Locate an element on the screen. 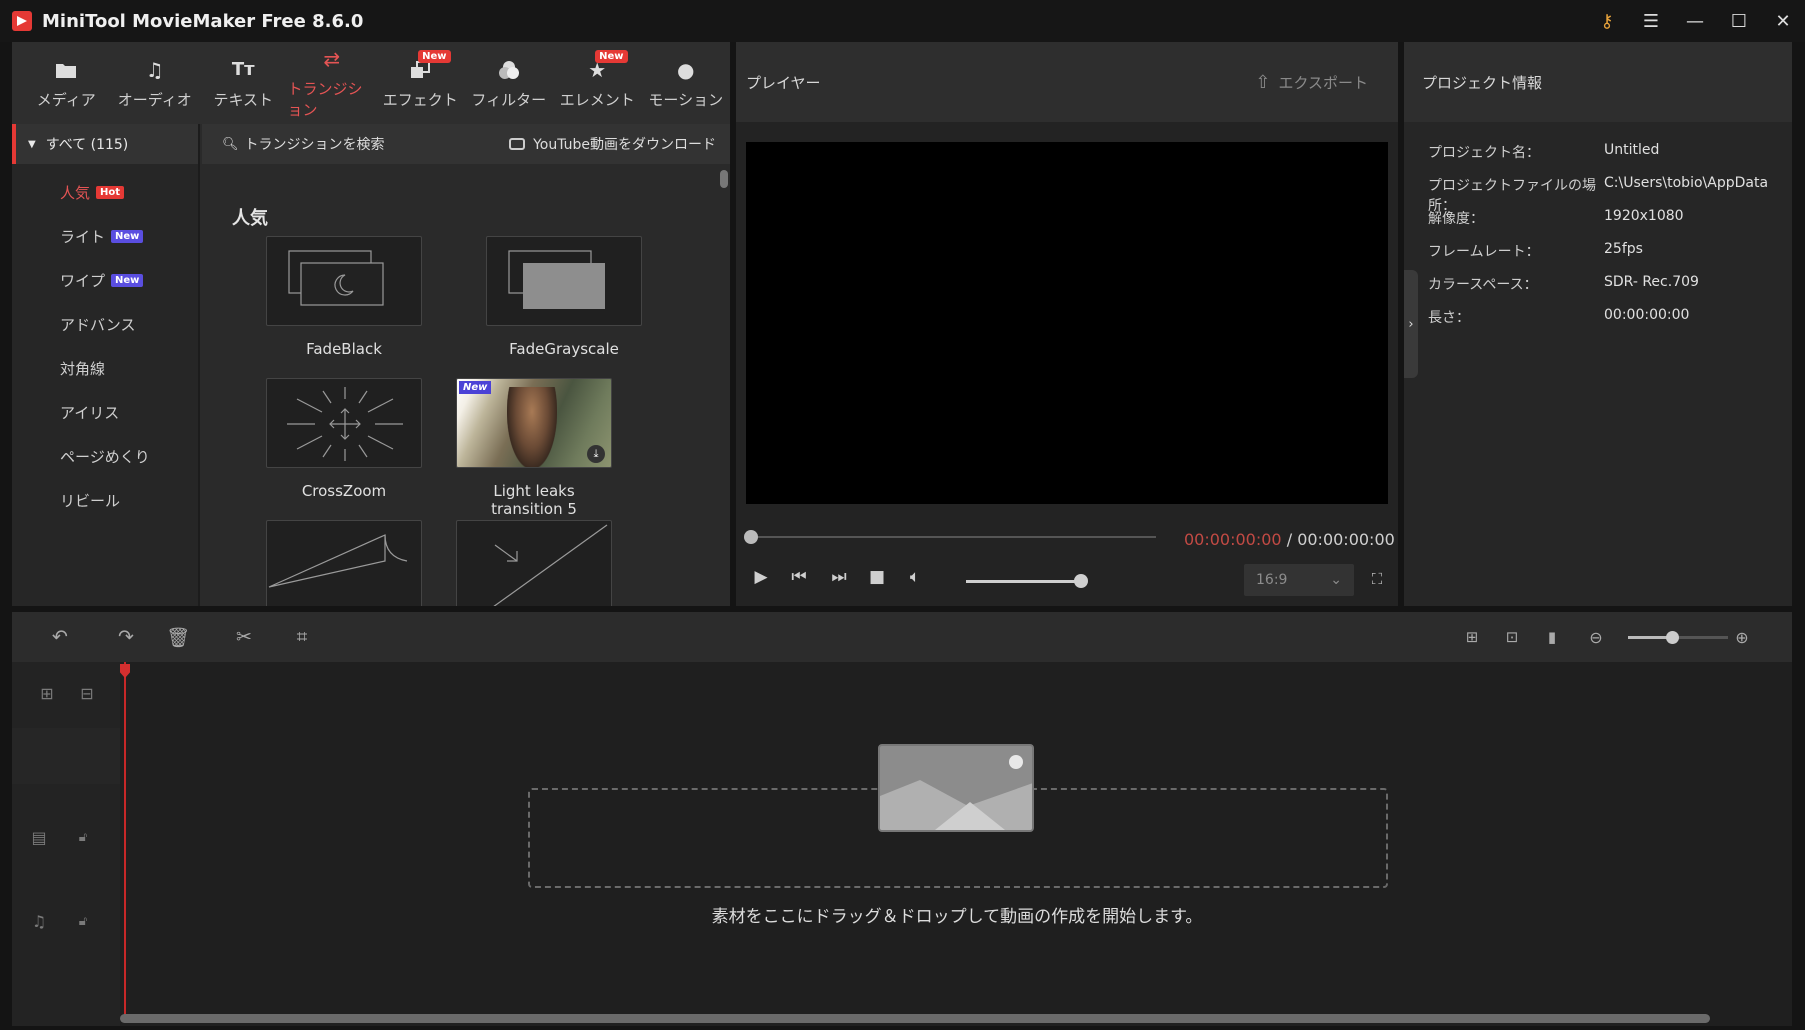  category-popular: 人気 Hot is located at coordinates (105, 192).